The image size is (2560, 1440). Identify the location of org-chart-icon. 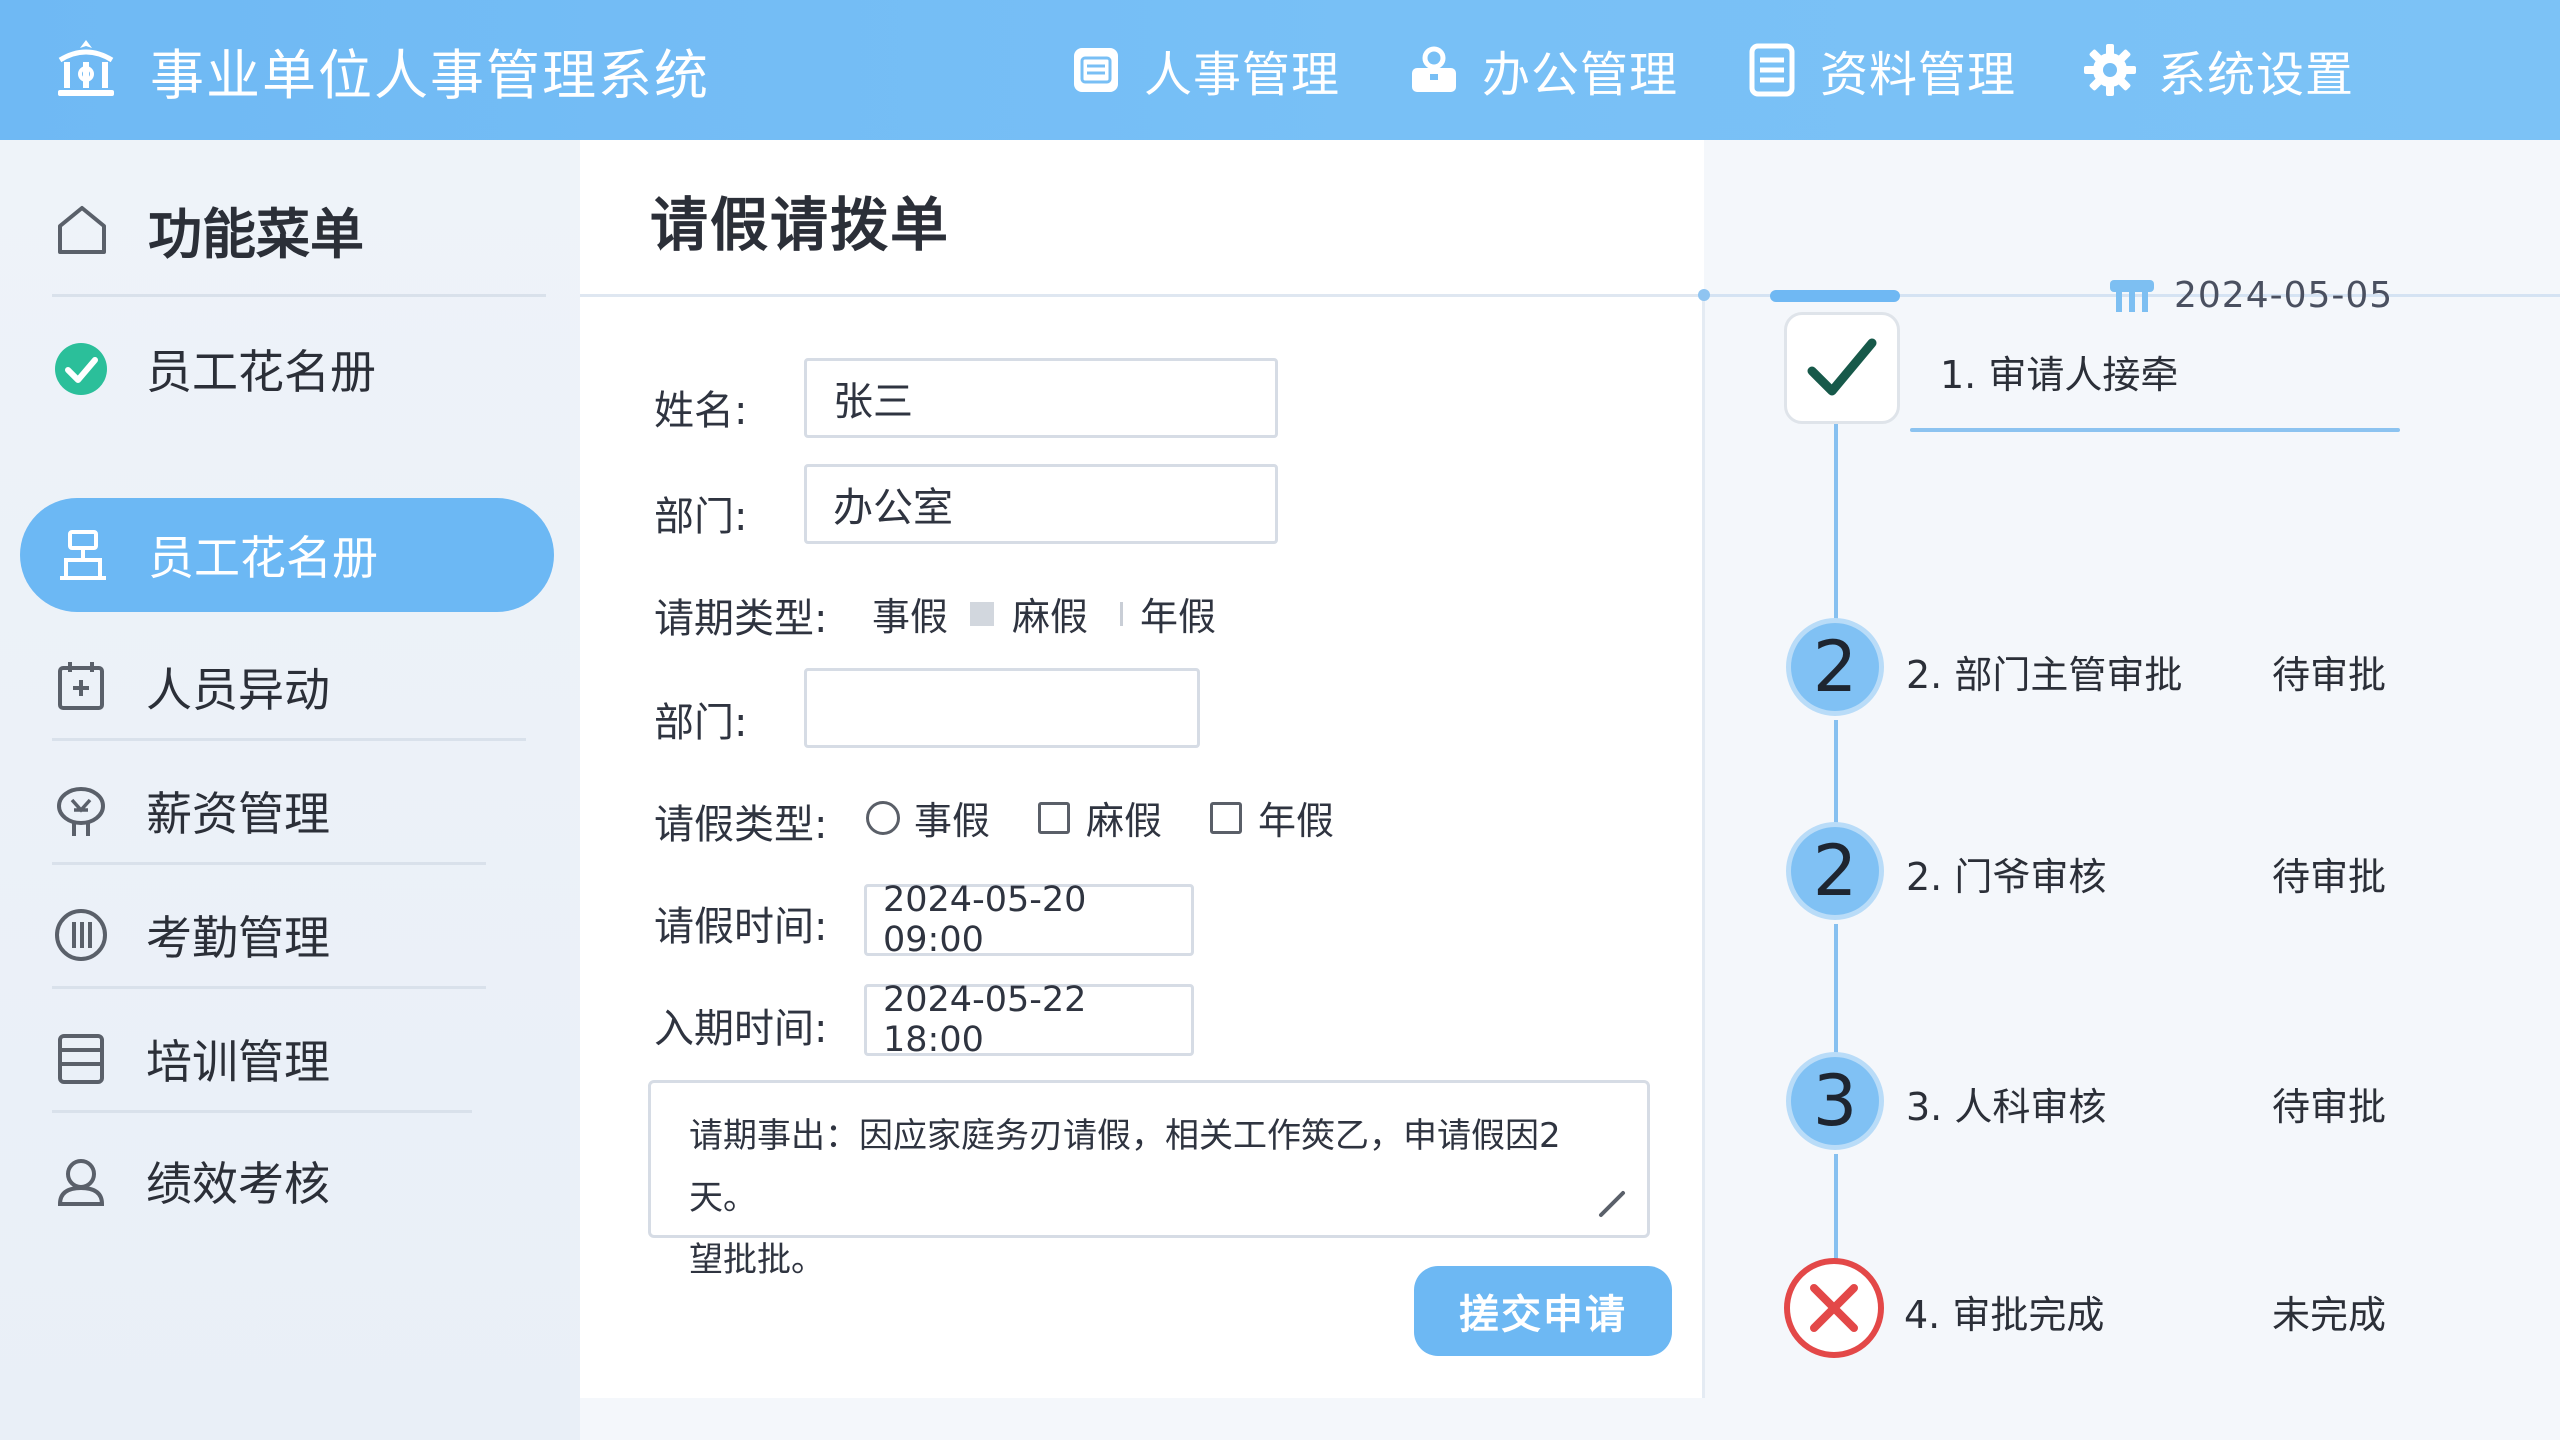
(83, 555).